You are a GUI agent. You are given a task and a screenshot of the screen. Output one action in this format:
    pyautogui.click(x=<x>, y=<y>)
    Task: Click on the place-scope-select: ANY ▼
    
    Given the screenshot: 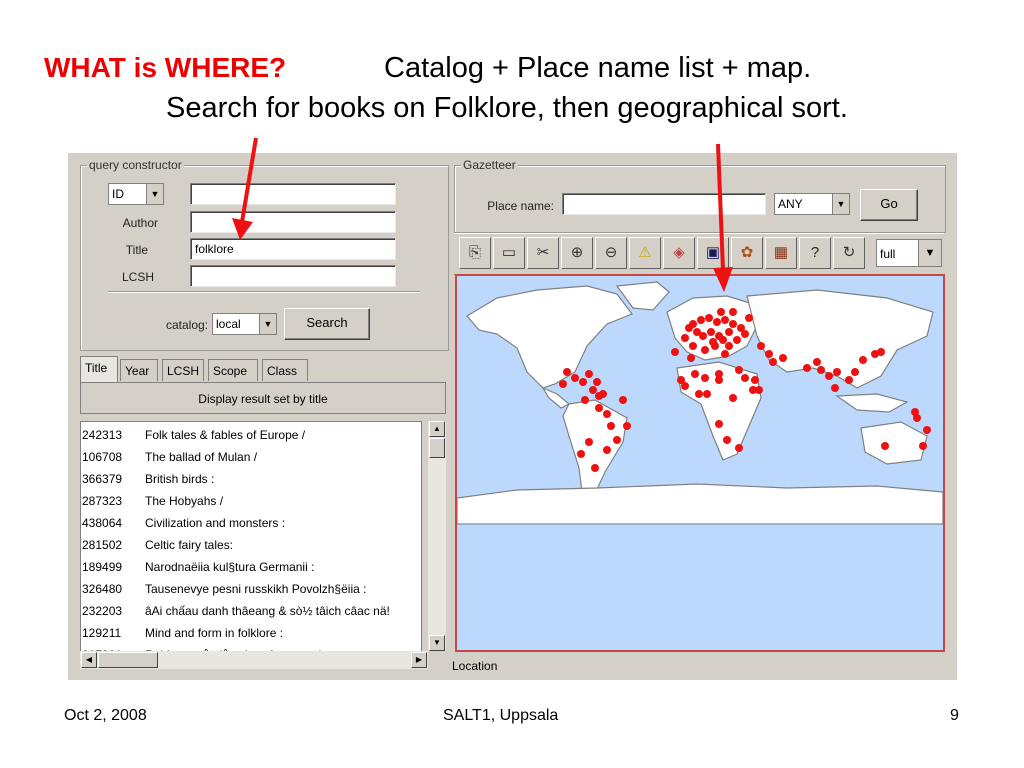 What is the action you would take?
    pyautogui.click(x=812, y=204)
    